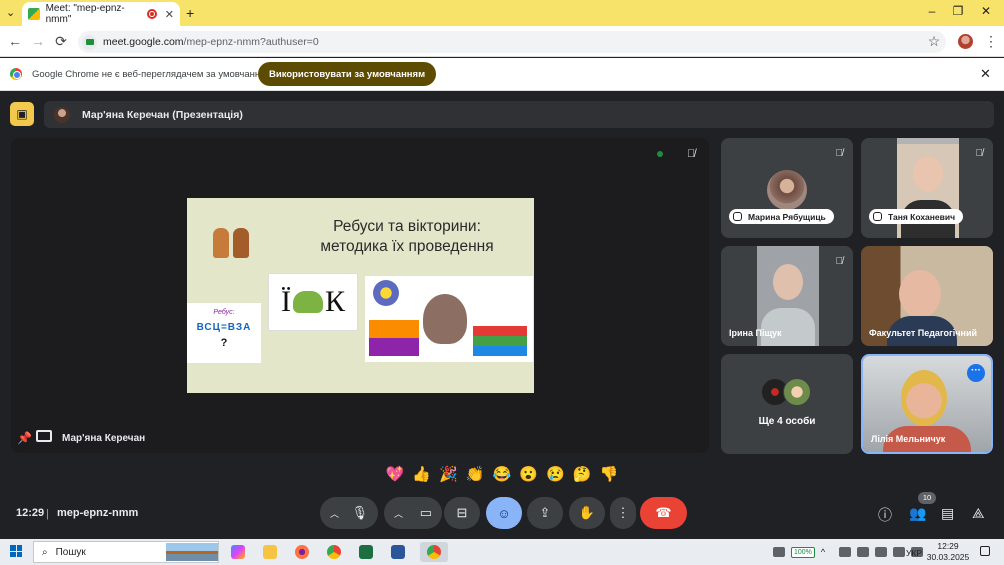 The image size is (1004, 565). I want to click on owl-books-illustration, so click(449, 319).